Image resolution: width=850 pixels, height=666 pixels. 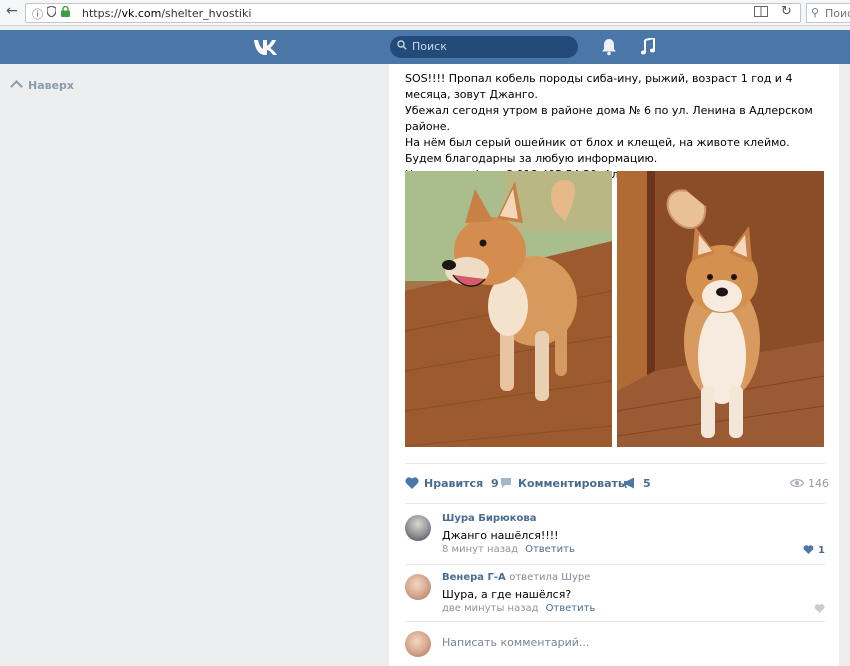 I want to click on vk-search-placeholder: Поиск, so click(x=429, y=46).